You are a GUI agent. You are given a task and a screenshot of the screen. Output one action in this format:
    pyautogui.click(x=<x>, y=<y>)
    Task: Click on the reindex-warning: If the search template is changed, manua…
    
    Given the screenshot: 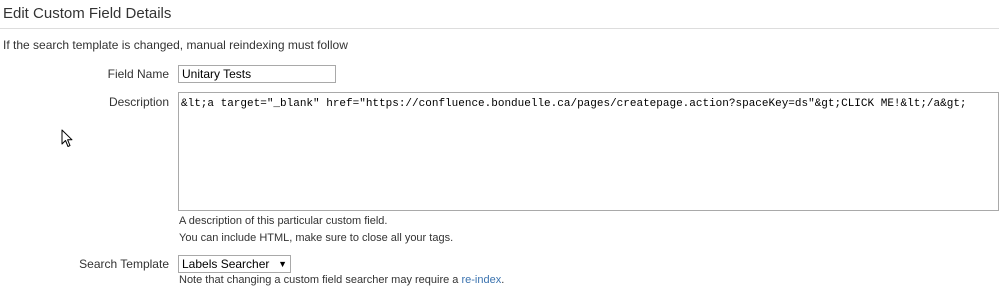 What is the action you would take?
    pyautogui.click(x=175, y=45)
    